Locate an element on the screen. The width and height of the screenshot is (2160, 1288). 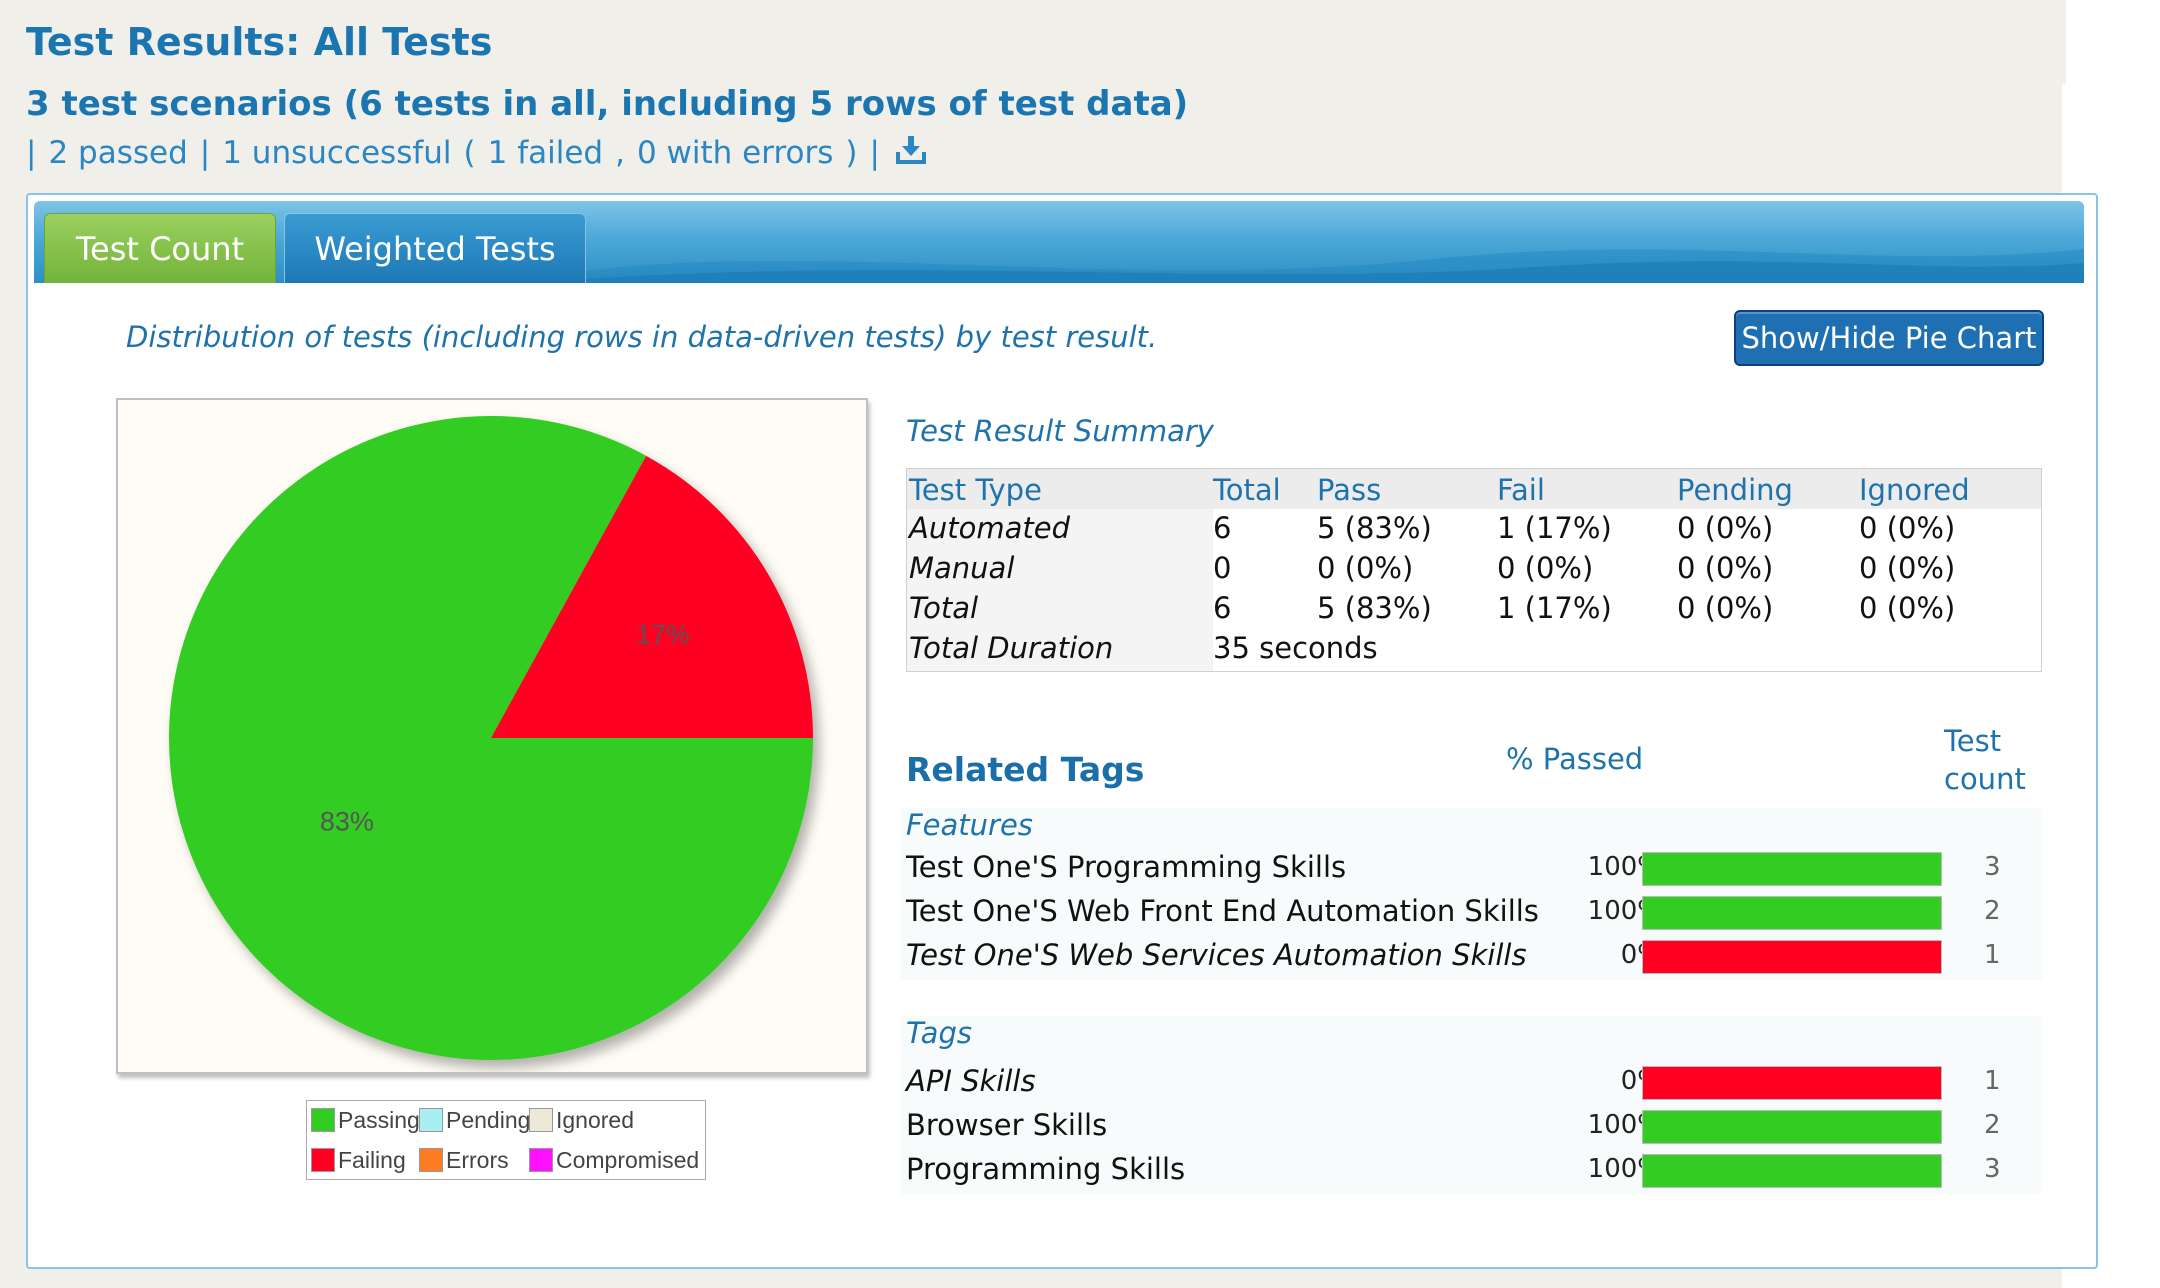
errors-link: 0 with errors is located at coordinates (735, 153).